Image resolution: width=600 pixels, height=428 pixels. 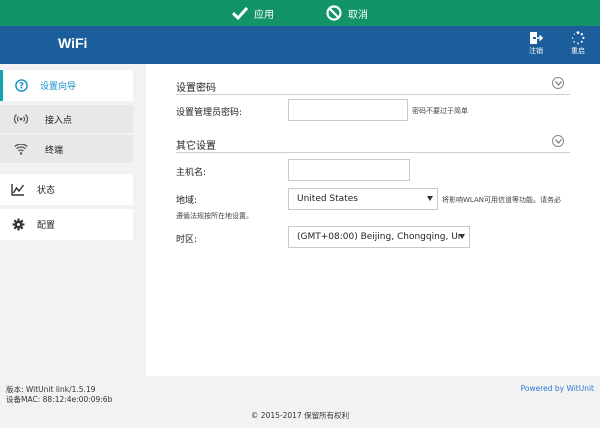 I want to click on sidebar-item-access-point: 接入点, so click(x=66, y=119).